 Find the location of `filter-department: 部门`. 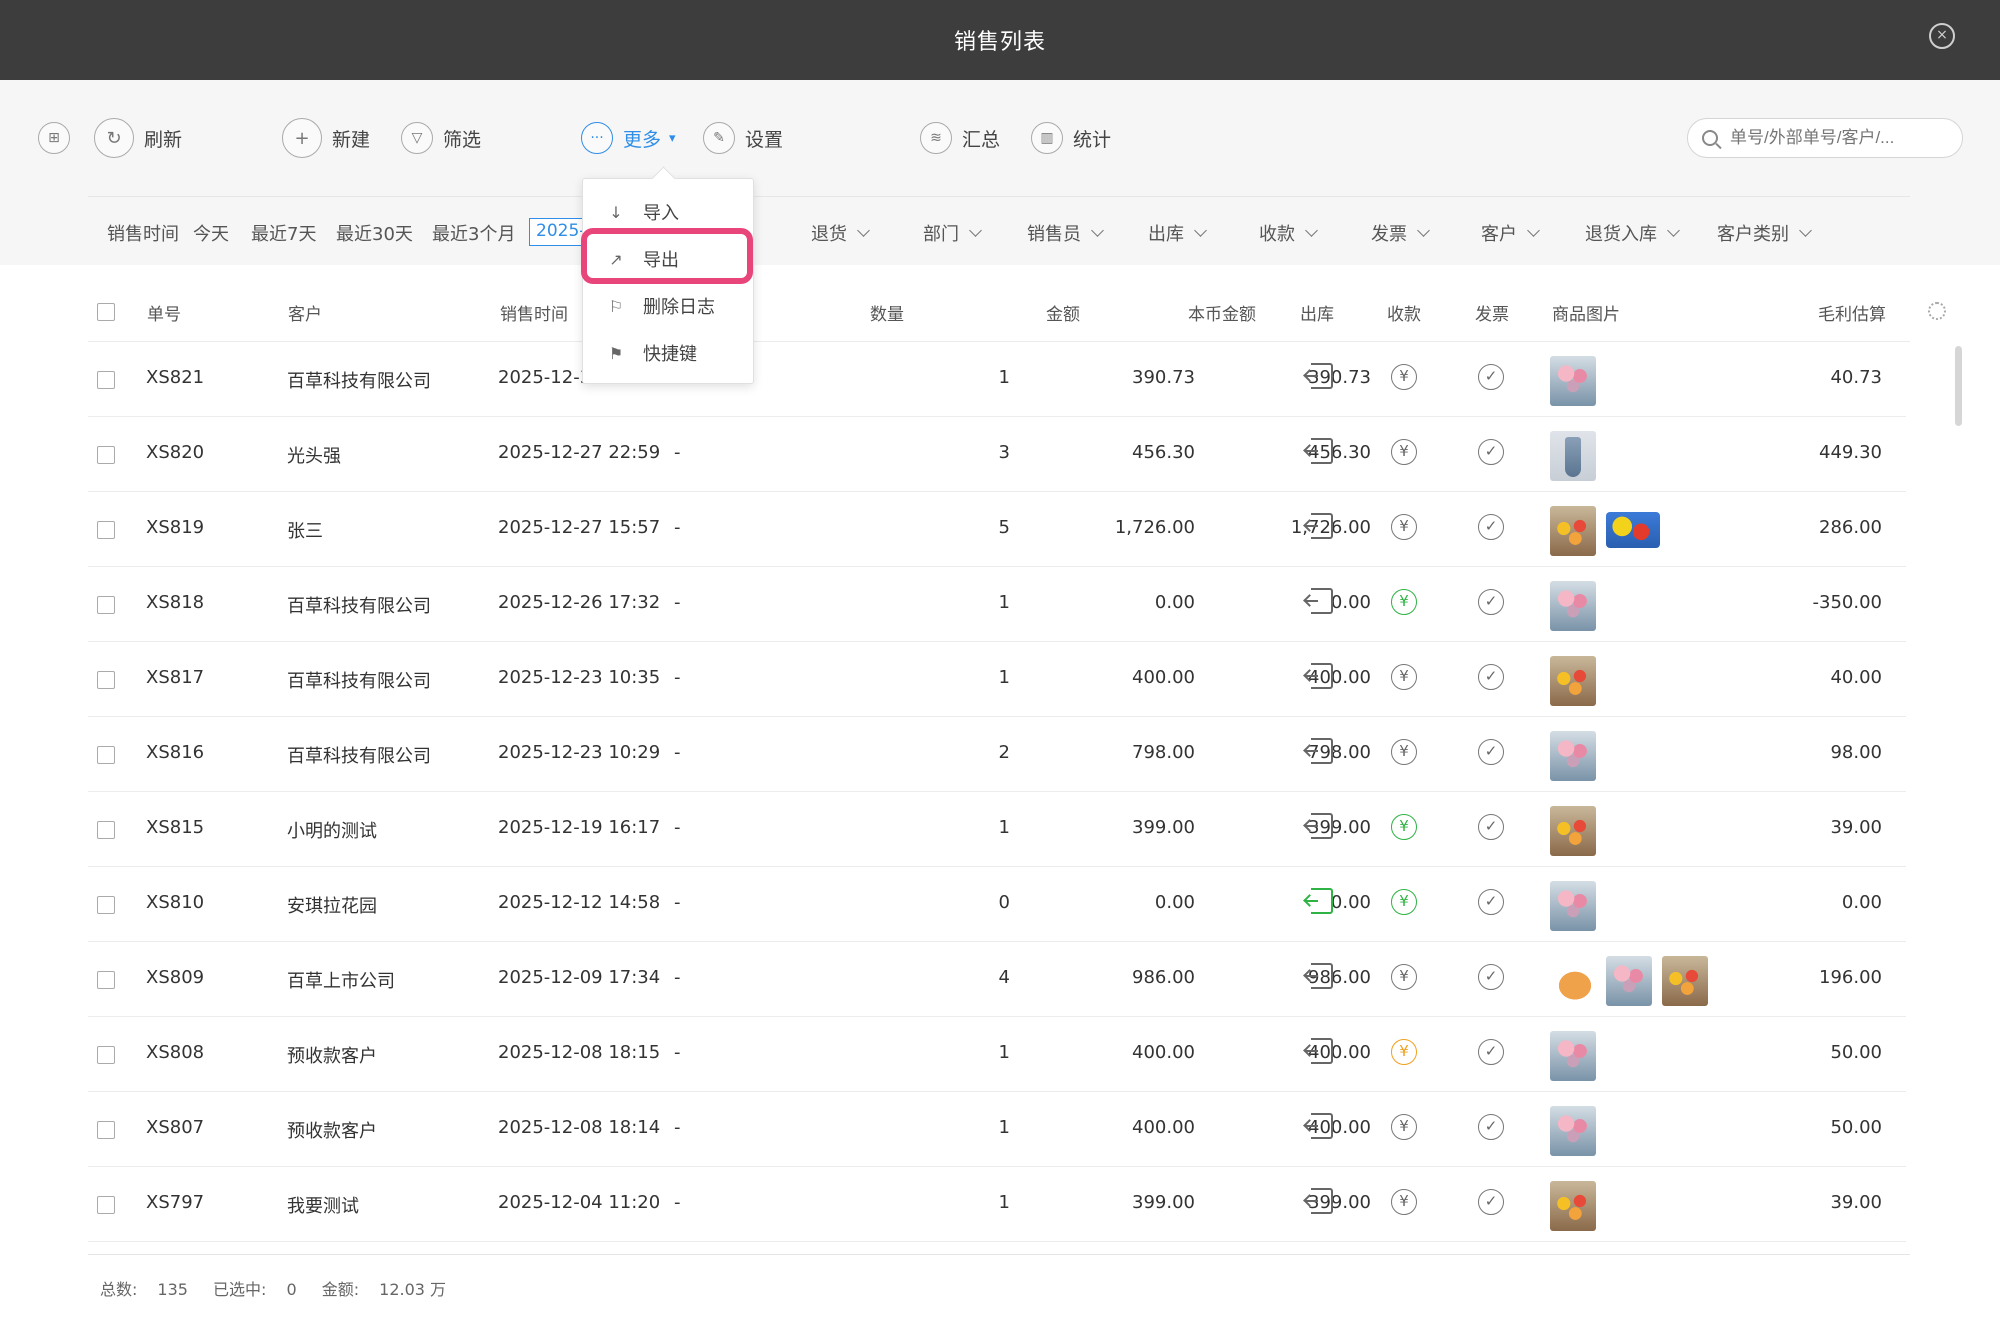

filter-department: 部门 is located at coordinates (952, 233).